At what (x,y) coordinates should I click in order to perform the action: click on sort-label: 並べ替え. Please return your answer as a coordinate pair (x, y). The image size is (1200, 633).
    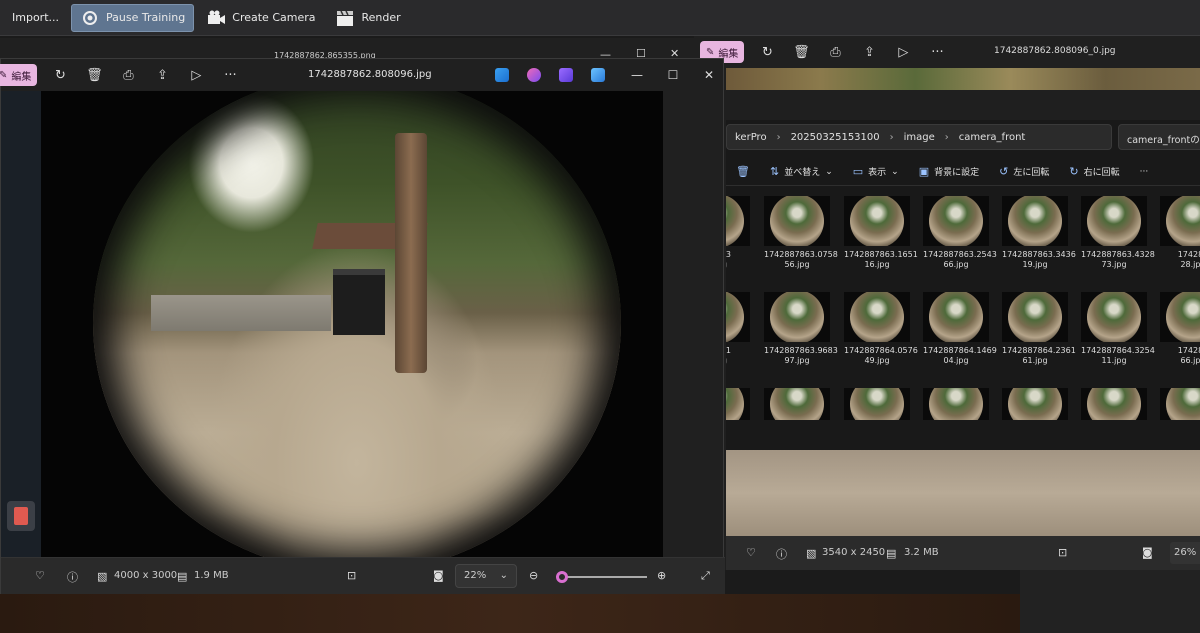
    Looking at the image, I should click on (802, 173).